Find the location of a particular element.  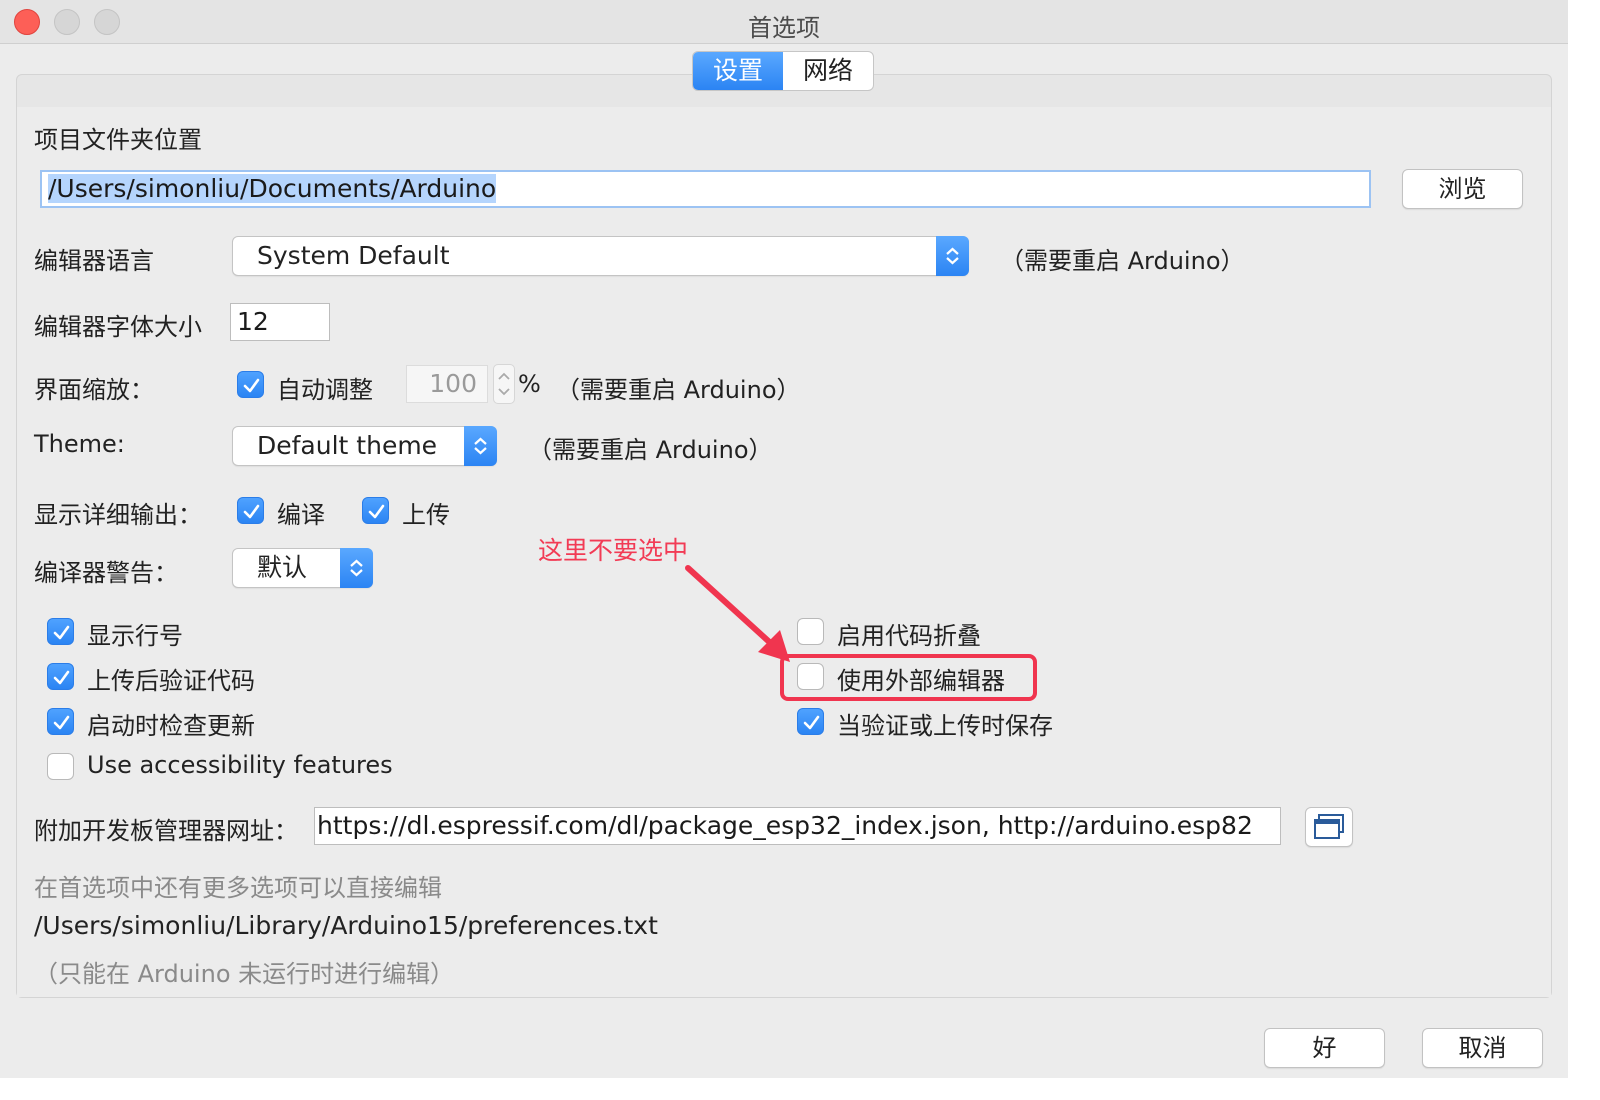

check-updates-checkbox is located at coordinates (60, 721).